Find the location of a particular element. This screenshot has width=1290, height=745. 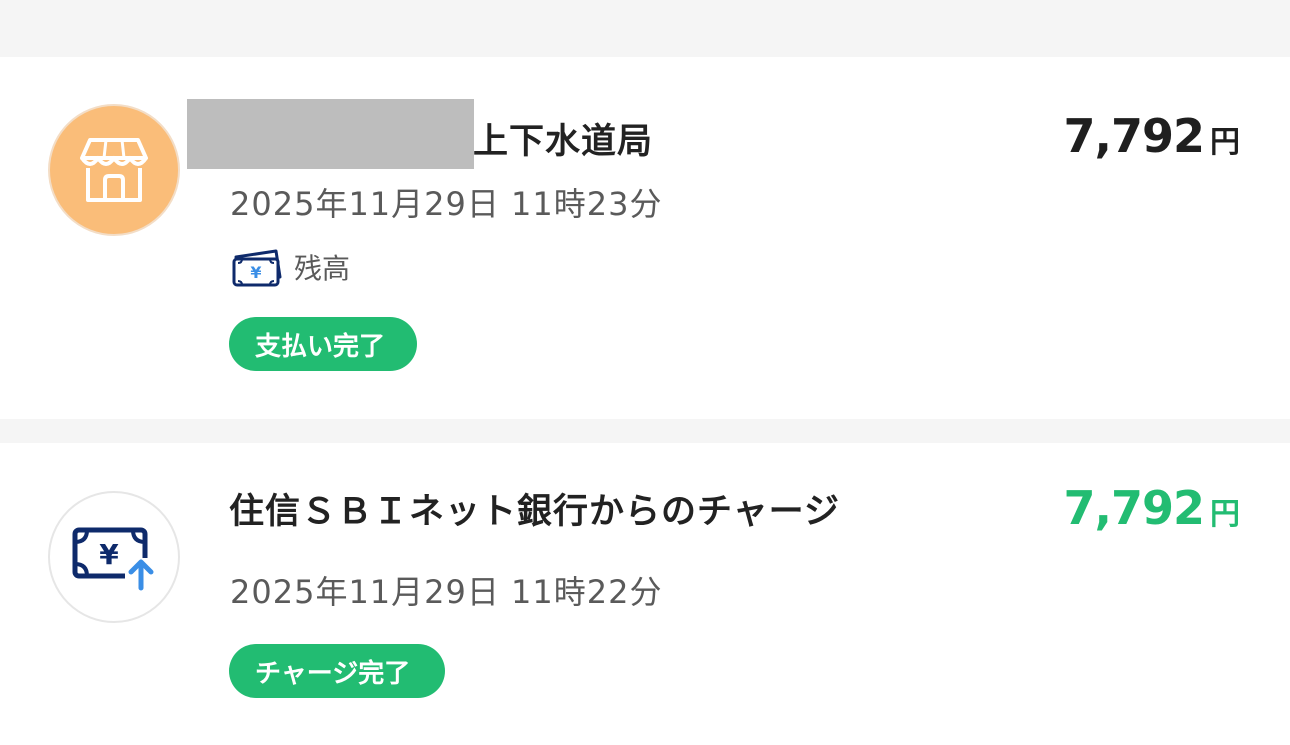

charge-avatar: ¥ is located at coordinates (114, 557).